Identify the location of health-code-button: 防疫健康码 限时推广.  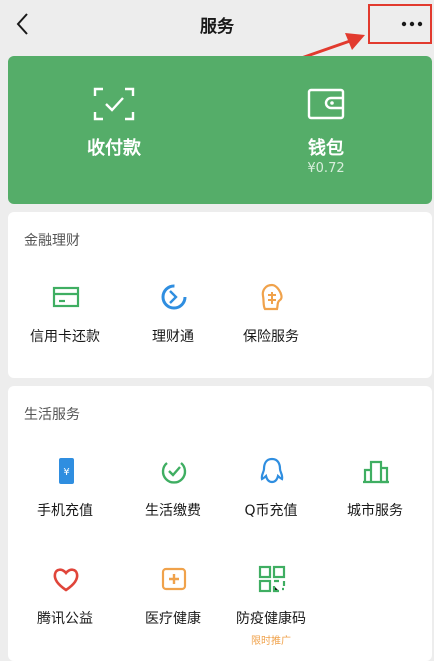
(271, 609).